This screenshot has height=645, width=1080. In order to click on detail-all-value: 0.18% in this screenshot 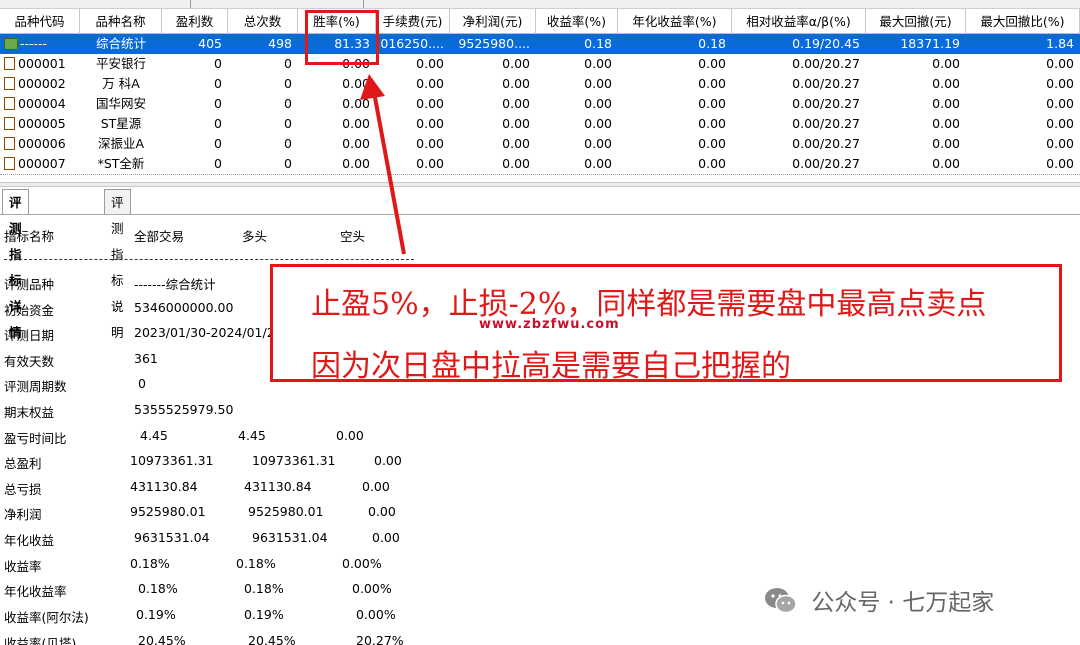, I will do `click(158, 588)`.